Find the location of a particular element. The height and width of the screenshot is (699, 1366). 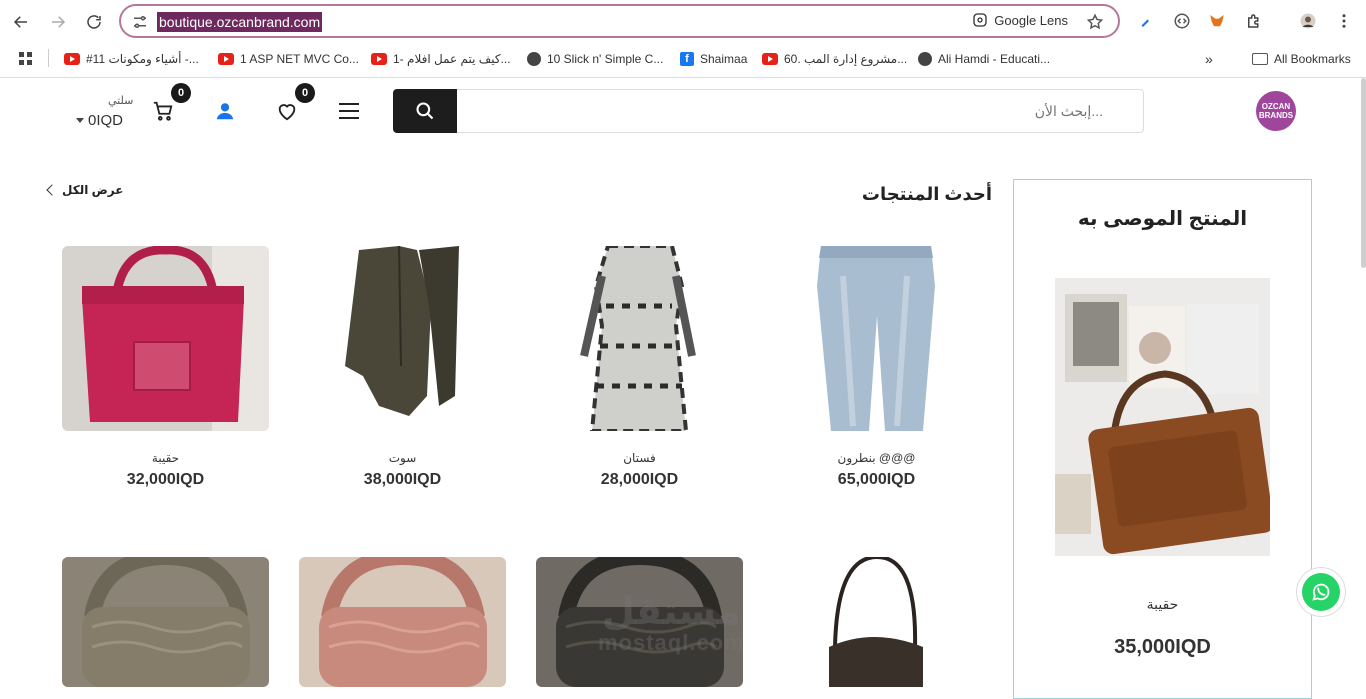

view-all-link: عرض الكل is located at coordinates (85, 190).